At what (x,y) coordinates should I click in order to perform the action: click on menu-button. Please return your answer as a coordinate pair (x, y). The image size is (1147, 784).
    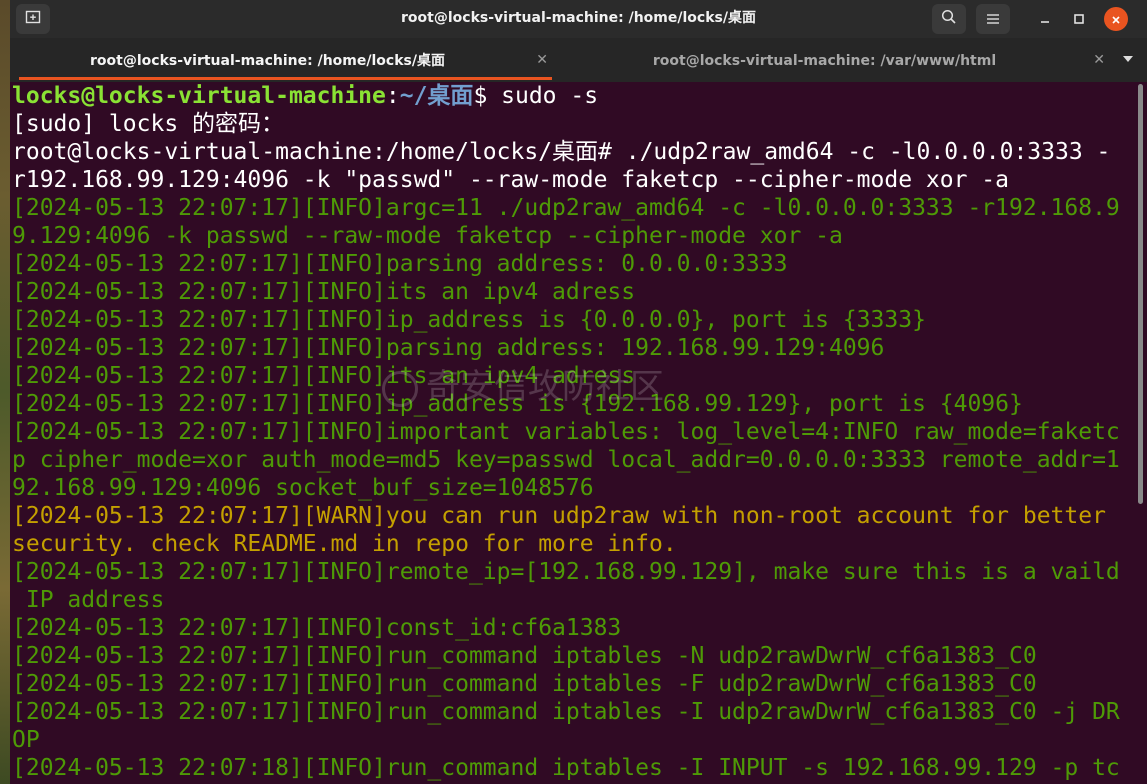
    Looking at the image, I should click on (993, 19).